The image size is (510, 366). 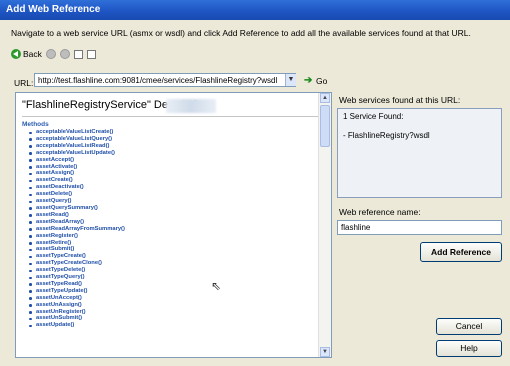 I want to click on method-link: assetUnRegister(), so click(x=77, y=312).